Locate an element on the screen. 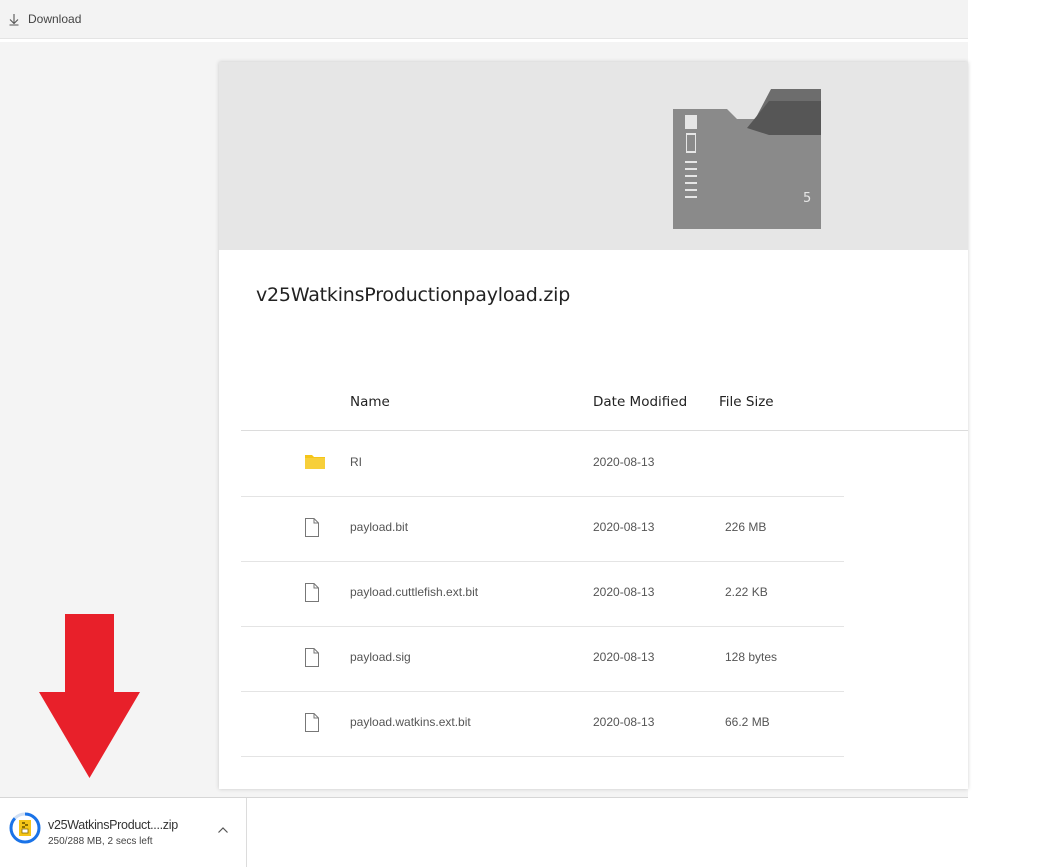 The width and height of the screenshot is (1062, 867). table-header: Name Date Modified File Size is located at coordinates (604, 406).